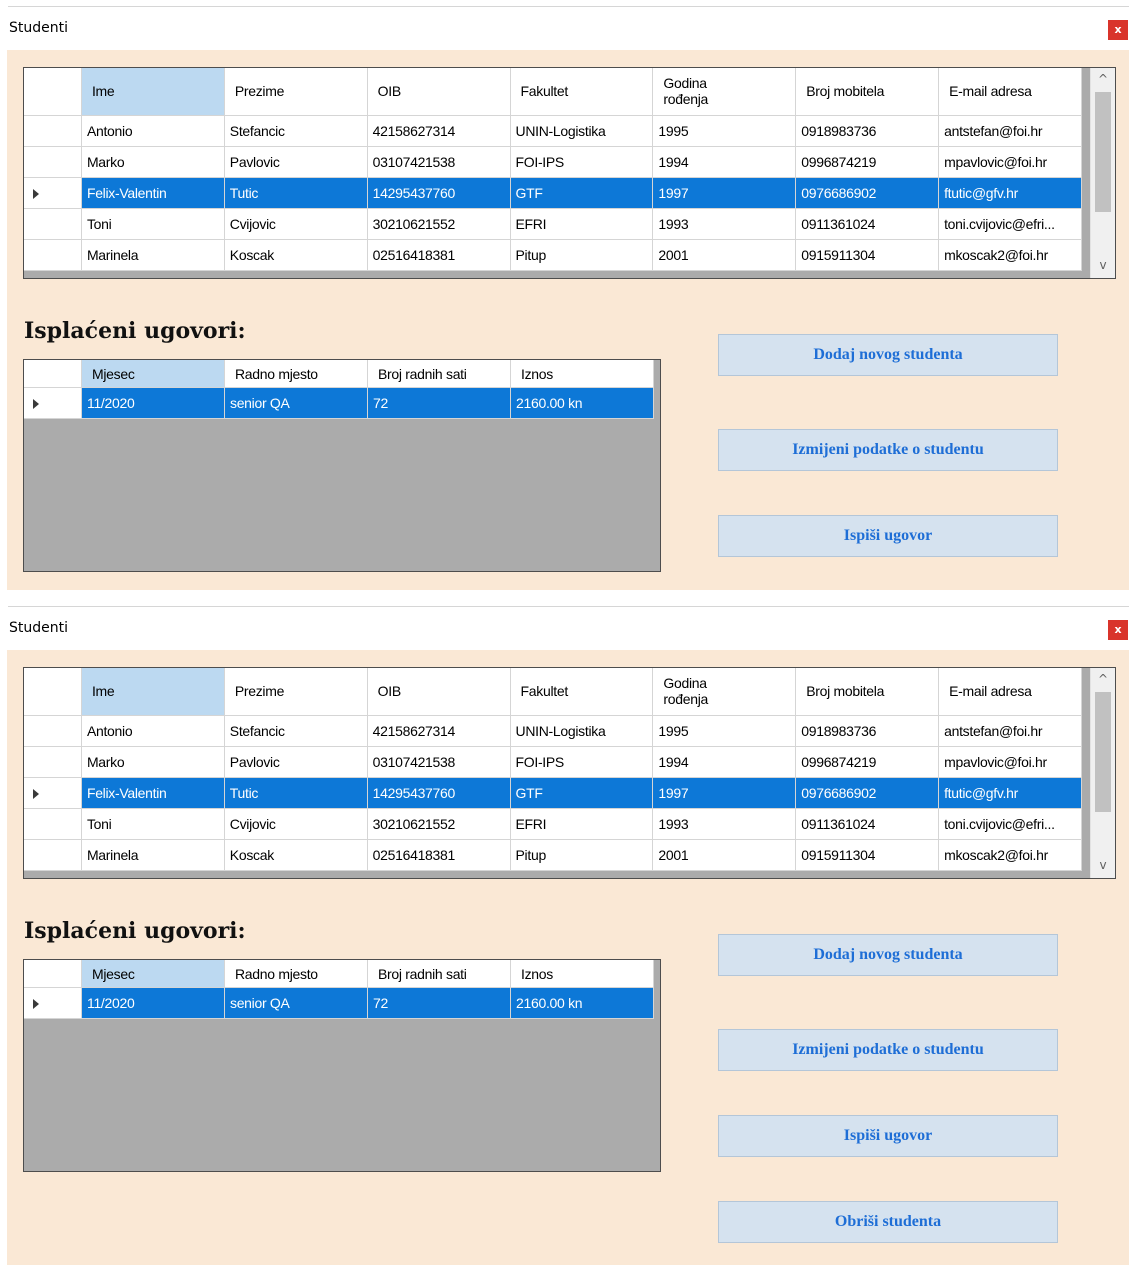 The width and height of the screenshot is (1129, 1265). I want to click on column-header-ime: Ime, so click(153, 692).